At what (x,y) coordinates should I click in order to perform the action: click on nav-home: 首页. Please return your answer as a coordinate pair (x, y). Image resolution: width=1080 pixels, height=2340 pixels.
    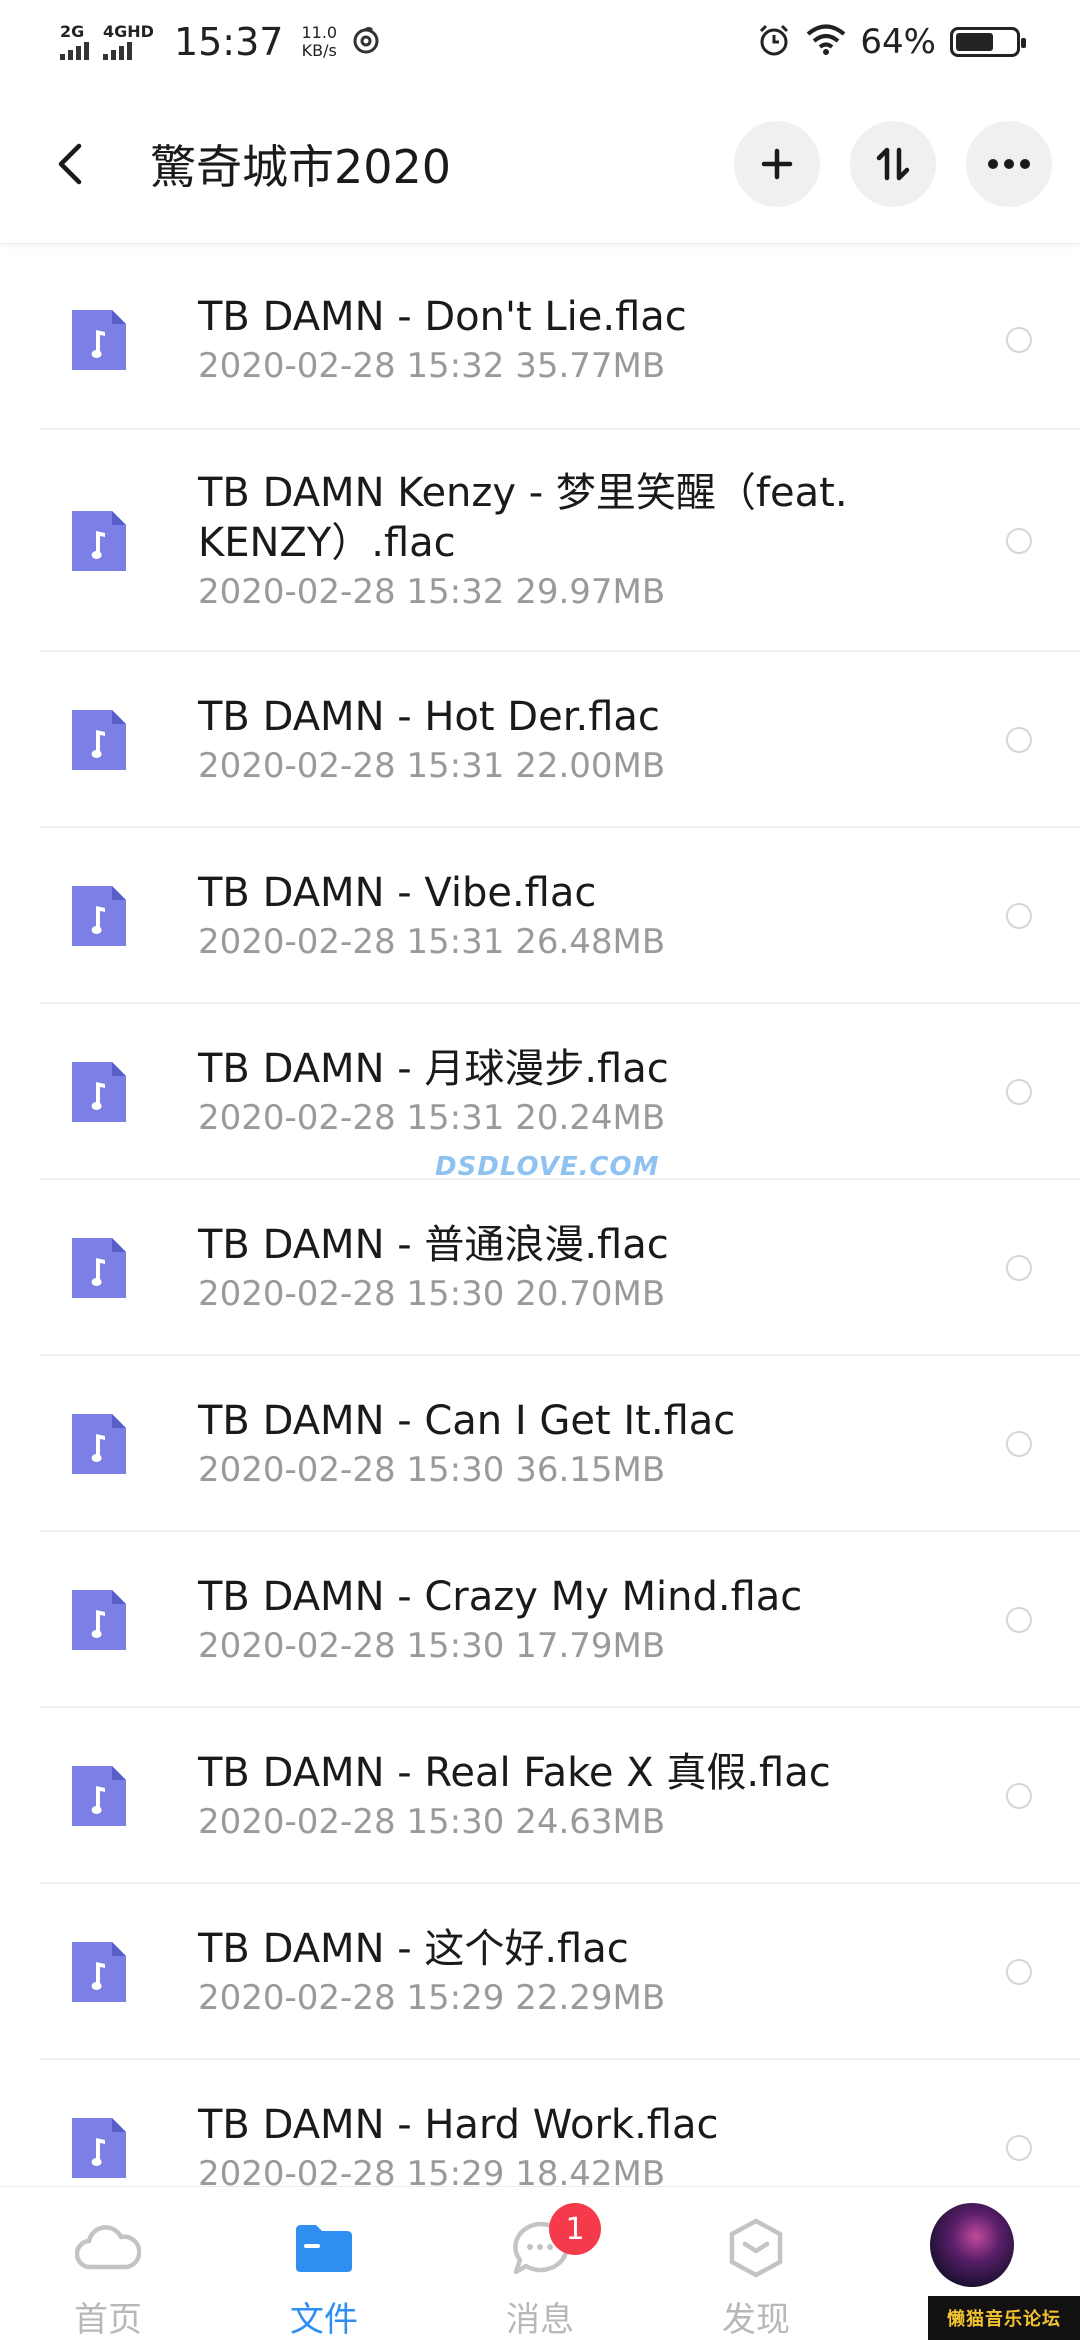
    Looking at the image, I should click on (108, 2263).